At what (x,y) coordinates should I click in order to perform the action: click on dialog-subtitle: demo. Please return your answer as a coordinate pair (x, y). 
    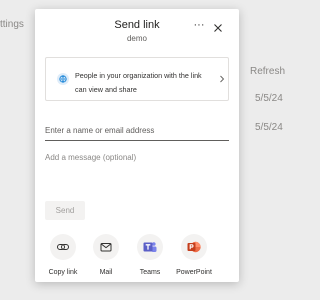
    Looking at the image, I should click on (136, 38).